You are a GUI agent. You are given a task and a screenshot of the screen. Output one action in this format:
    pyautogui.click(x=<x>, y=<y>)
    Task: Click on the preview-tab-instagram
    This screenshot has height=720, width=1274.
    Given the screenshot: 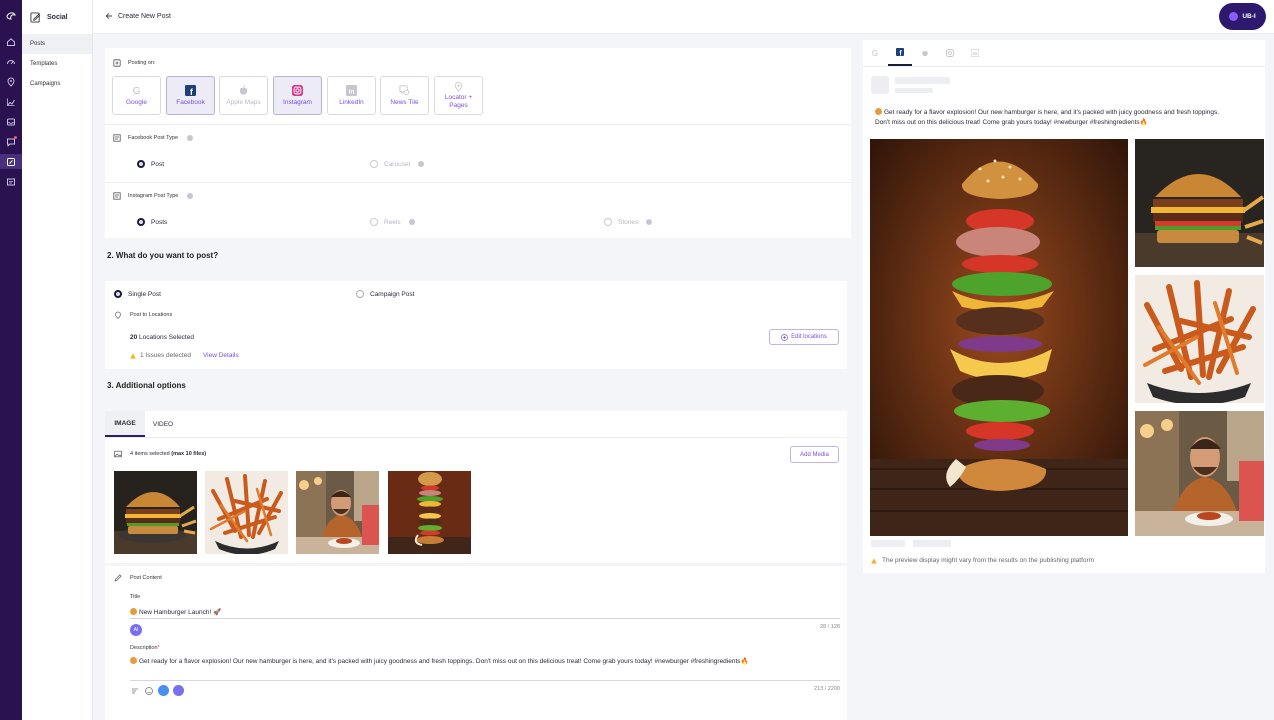 What is the action you would take?
    pyautogui.click(x=950, y=53)
    